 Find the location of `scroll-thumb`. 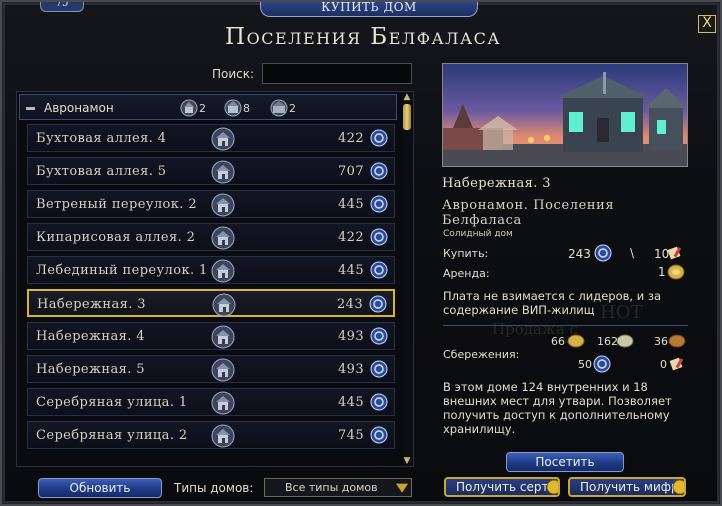

scroll-thumb is located at coordinates (407, 117).